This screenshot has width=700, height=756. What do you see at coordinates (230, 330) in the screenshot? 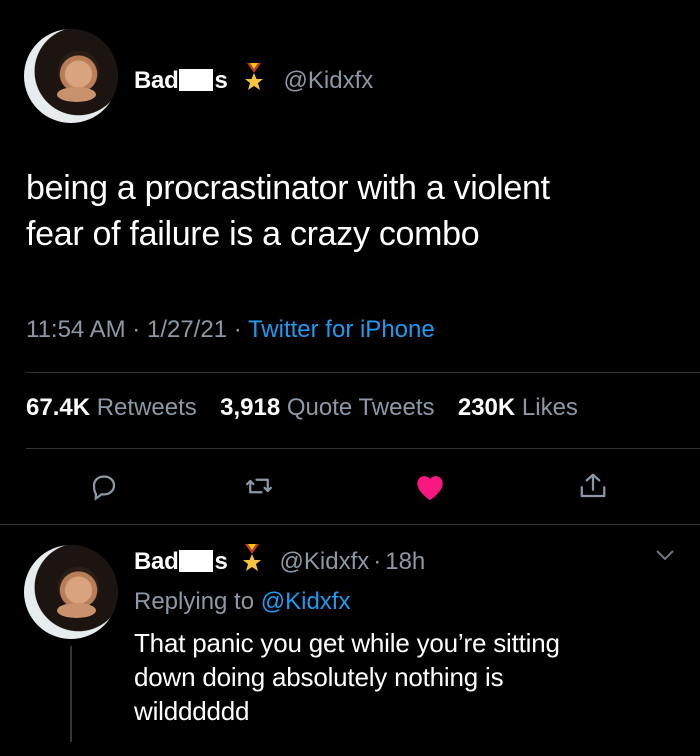
I see `tweet-meta: 11:54 AM · 1/27/21 · Twitter for iPhone` at bounding box center [230, 330].